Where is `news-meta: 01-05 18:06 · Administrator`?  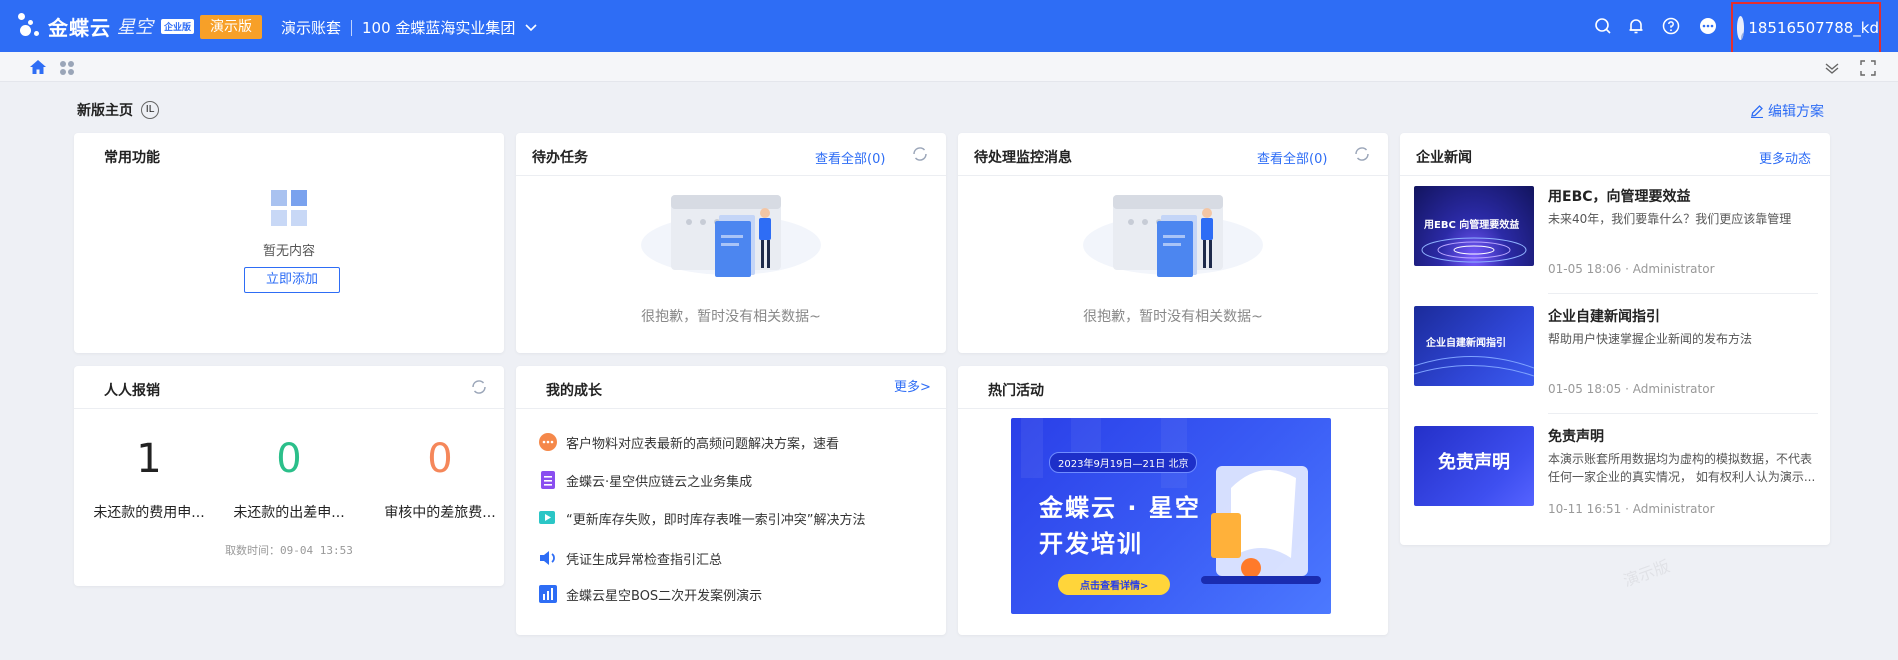 news-meta: 01-05 18:06 · Administrator is located at coordinates (1631, 269).